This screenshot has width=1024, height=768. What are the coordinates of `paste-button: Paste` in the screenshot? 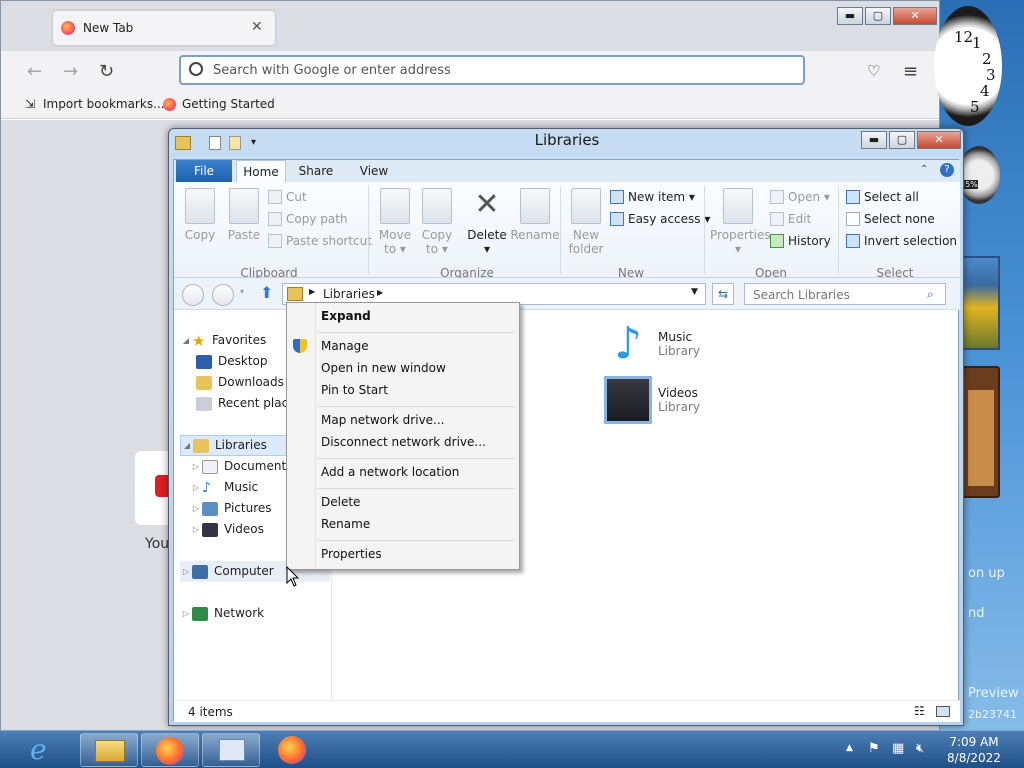 It's located at (244, 215).